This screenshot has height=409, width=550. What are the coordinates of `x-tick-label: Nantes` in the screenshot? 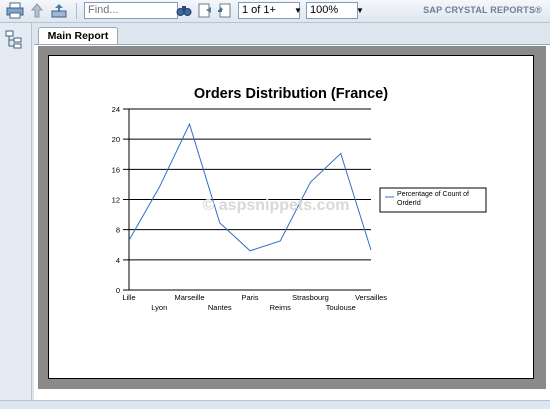 It's located at (220, 307).